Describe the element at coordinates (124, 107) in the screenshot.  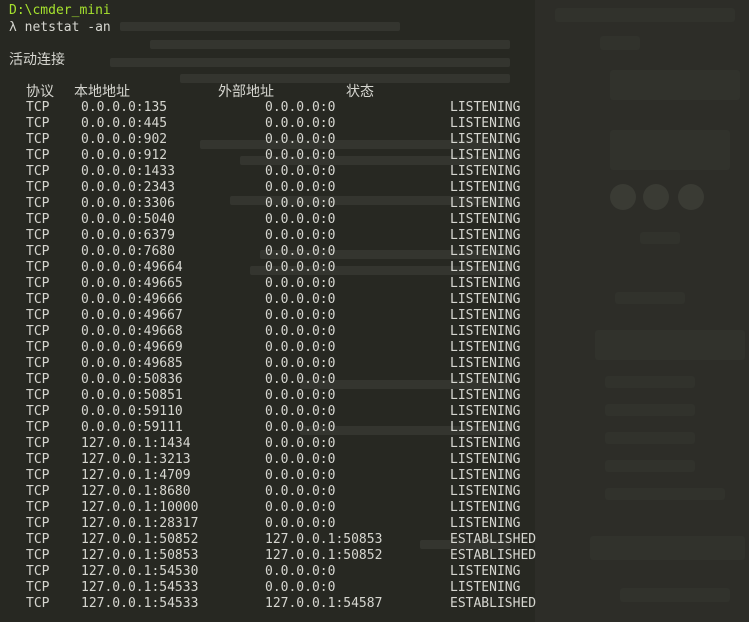
I see `row-local-address: 0.0.0.0:135` at that location.